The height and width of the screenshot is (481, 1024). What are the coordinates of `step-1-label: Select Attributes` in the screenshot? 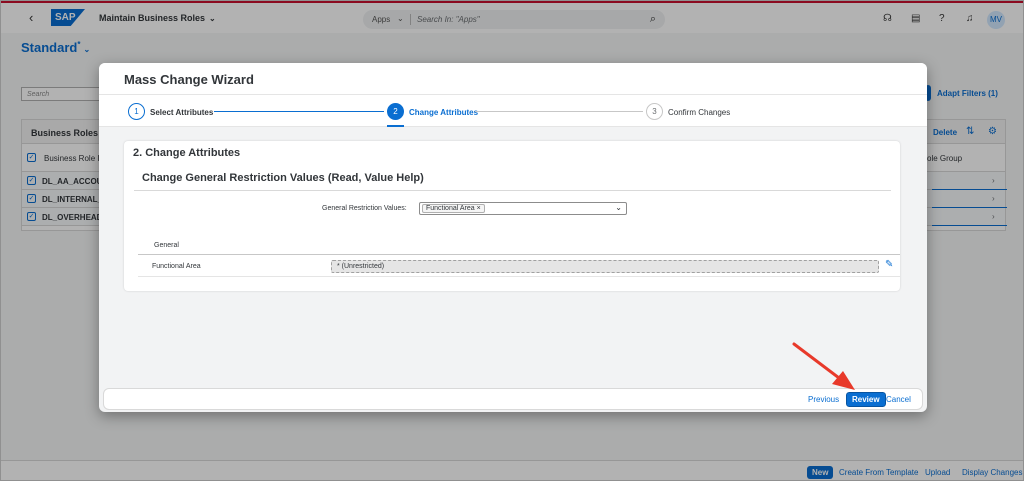 It's located at (181, 112).